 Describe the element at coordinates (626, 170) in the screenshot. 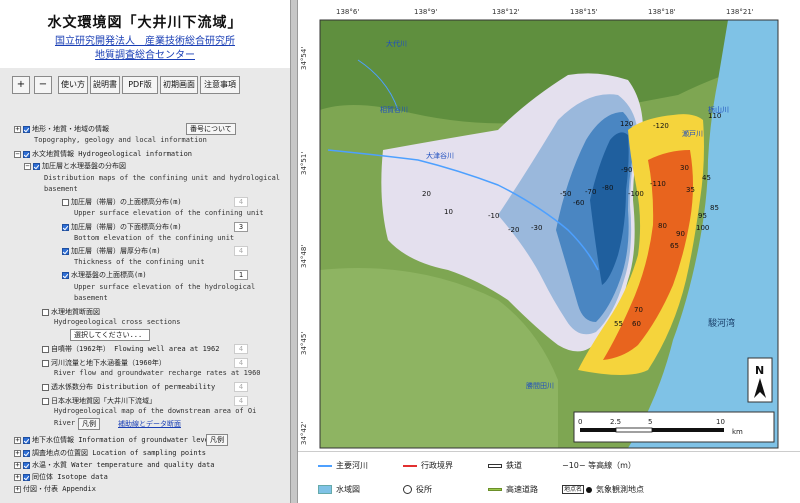

I see `contour-label: -90` at that location.